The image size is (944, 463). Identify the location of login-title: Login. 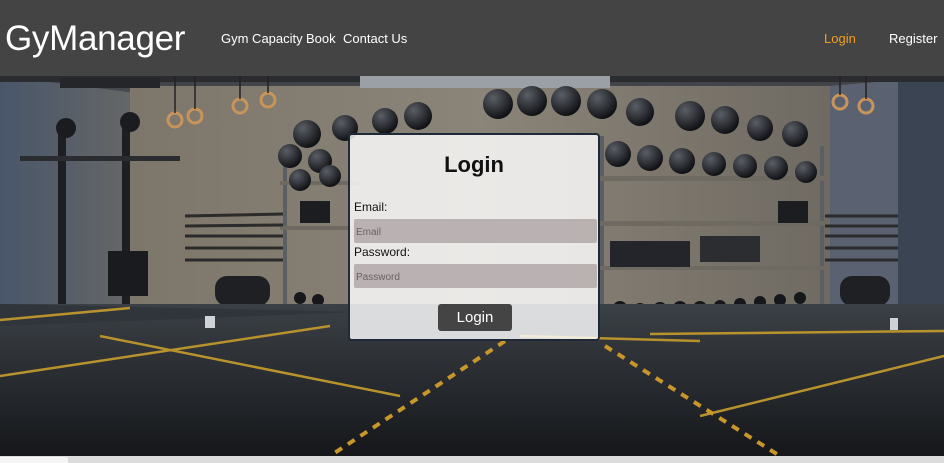
(474, 164).